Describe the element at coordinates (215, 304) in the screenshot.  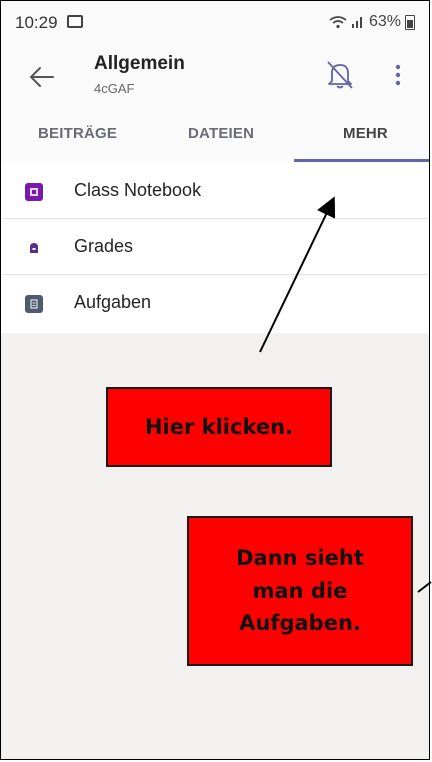
I see `list-item-aufgaben: Aufgaben` at that location.